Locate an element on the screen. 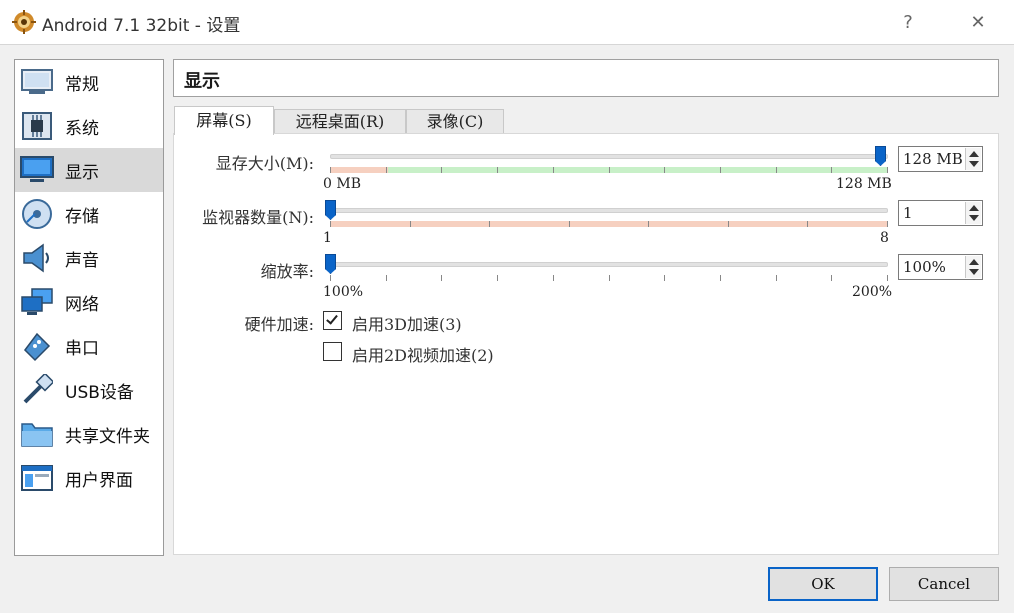 The height and width of the screenshot is (613, 1014). help-button: ? is located at coordinates (908, 23).